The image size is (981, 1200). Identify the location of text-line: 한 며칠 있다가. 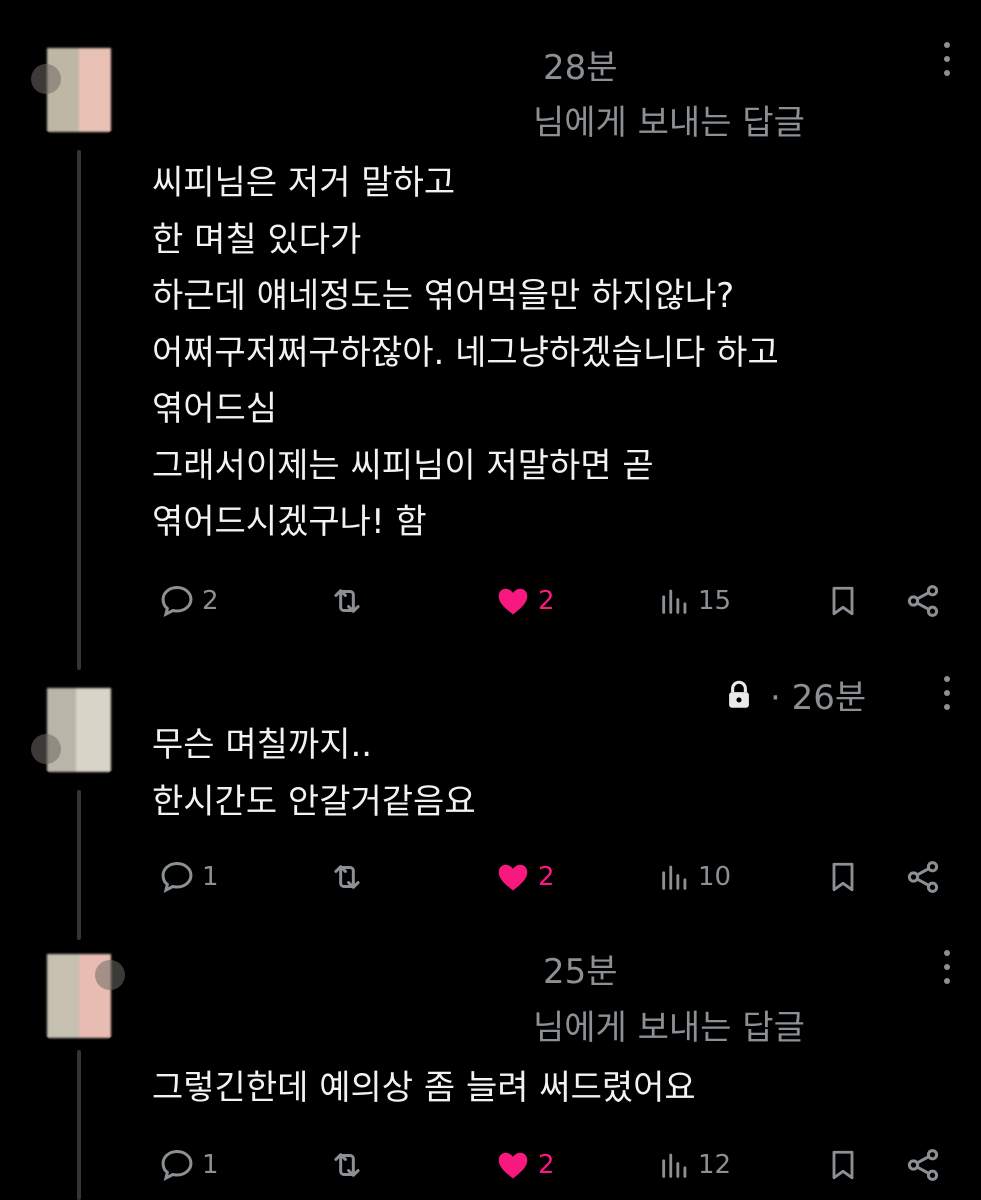
(257, 239).